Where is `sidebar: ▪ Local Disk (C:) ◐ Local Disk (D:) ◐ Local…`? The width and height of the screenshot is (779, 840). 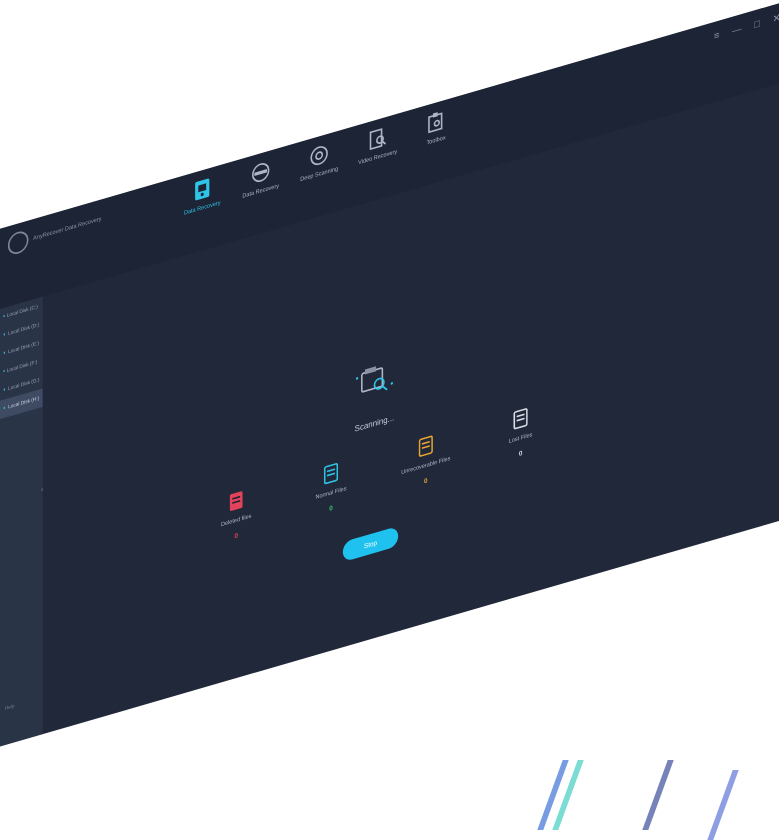
sidebar: ▪ Local Disk (C:) ◐ Local Disk (D:) ◐ Local… is located at coordinates (21, 521).